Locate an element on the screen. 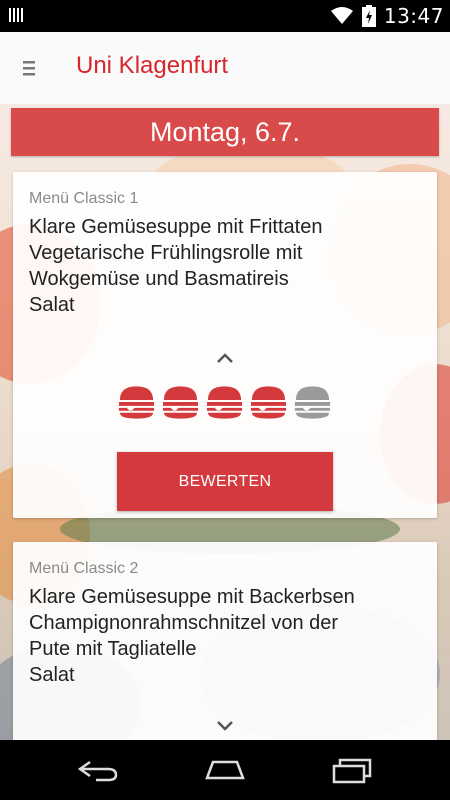 The image size is (450, 800). day-banner: Montag, 6.7. is located at coordinates (225, 132).